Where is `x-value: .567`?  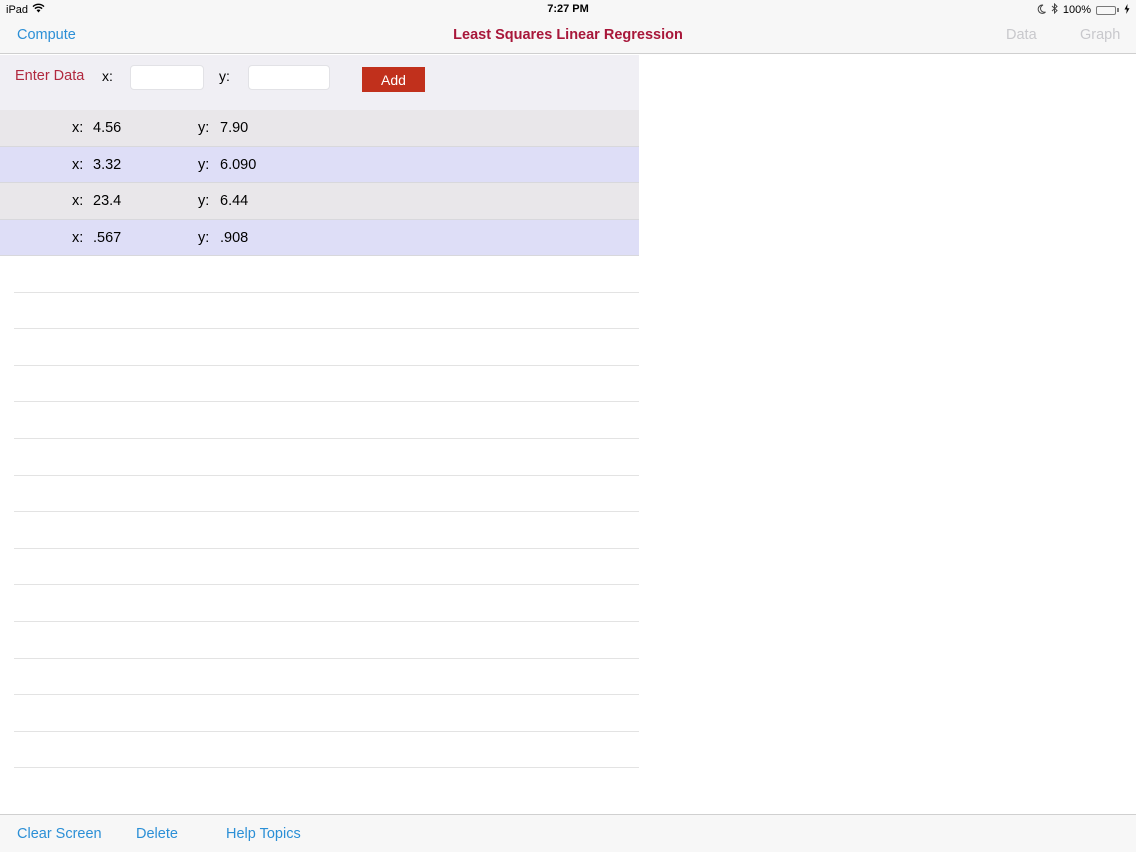
x-value: .567 is located at coordinates (107, 237).